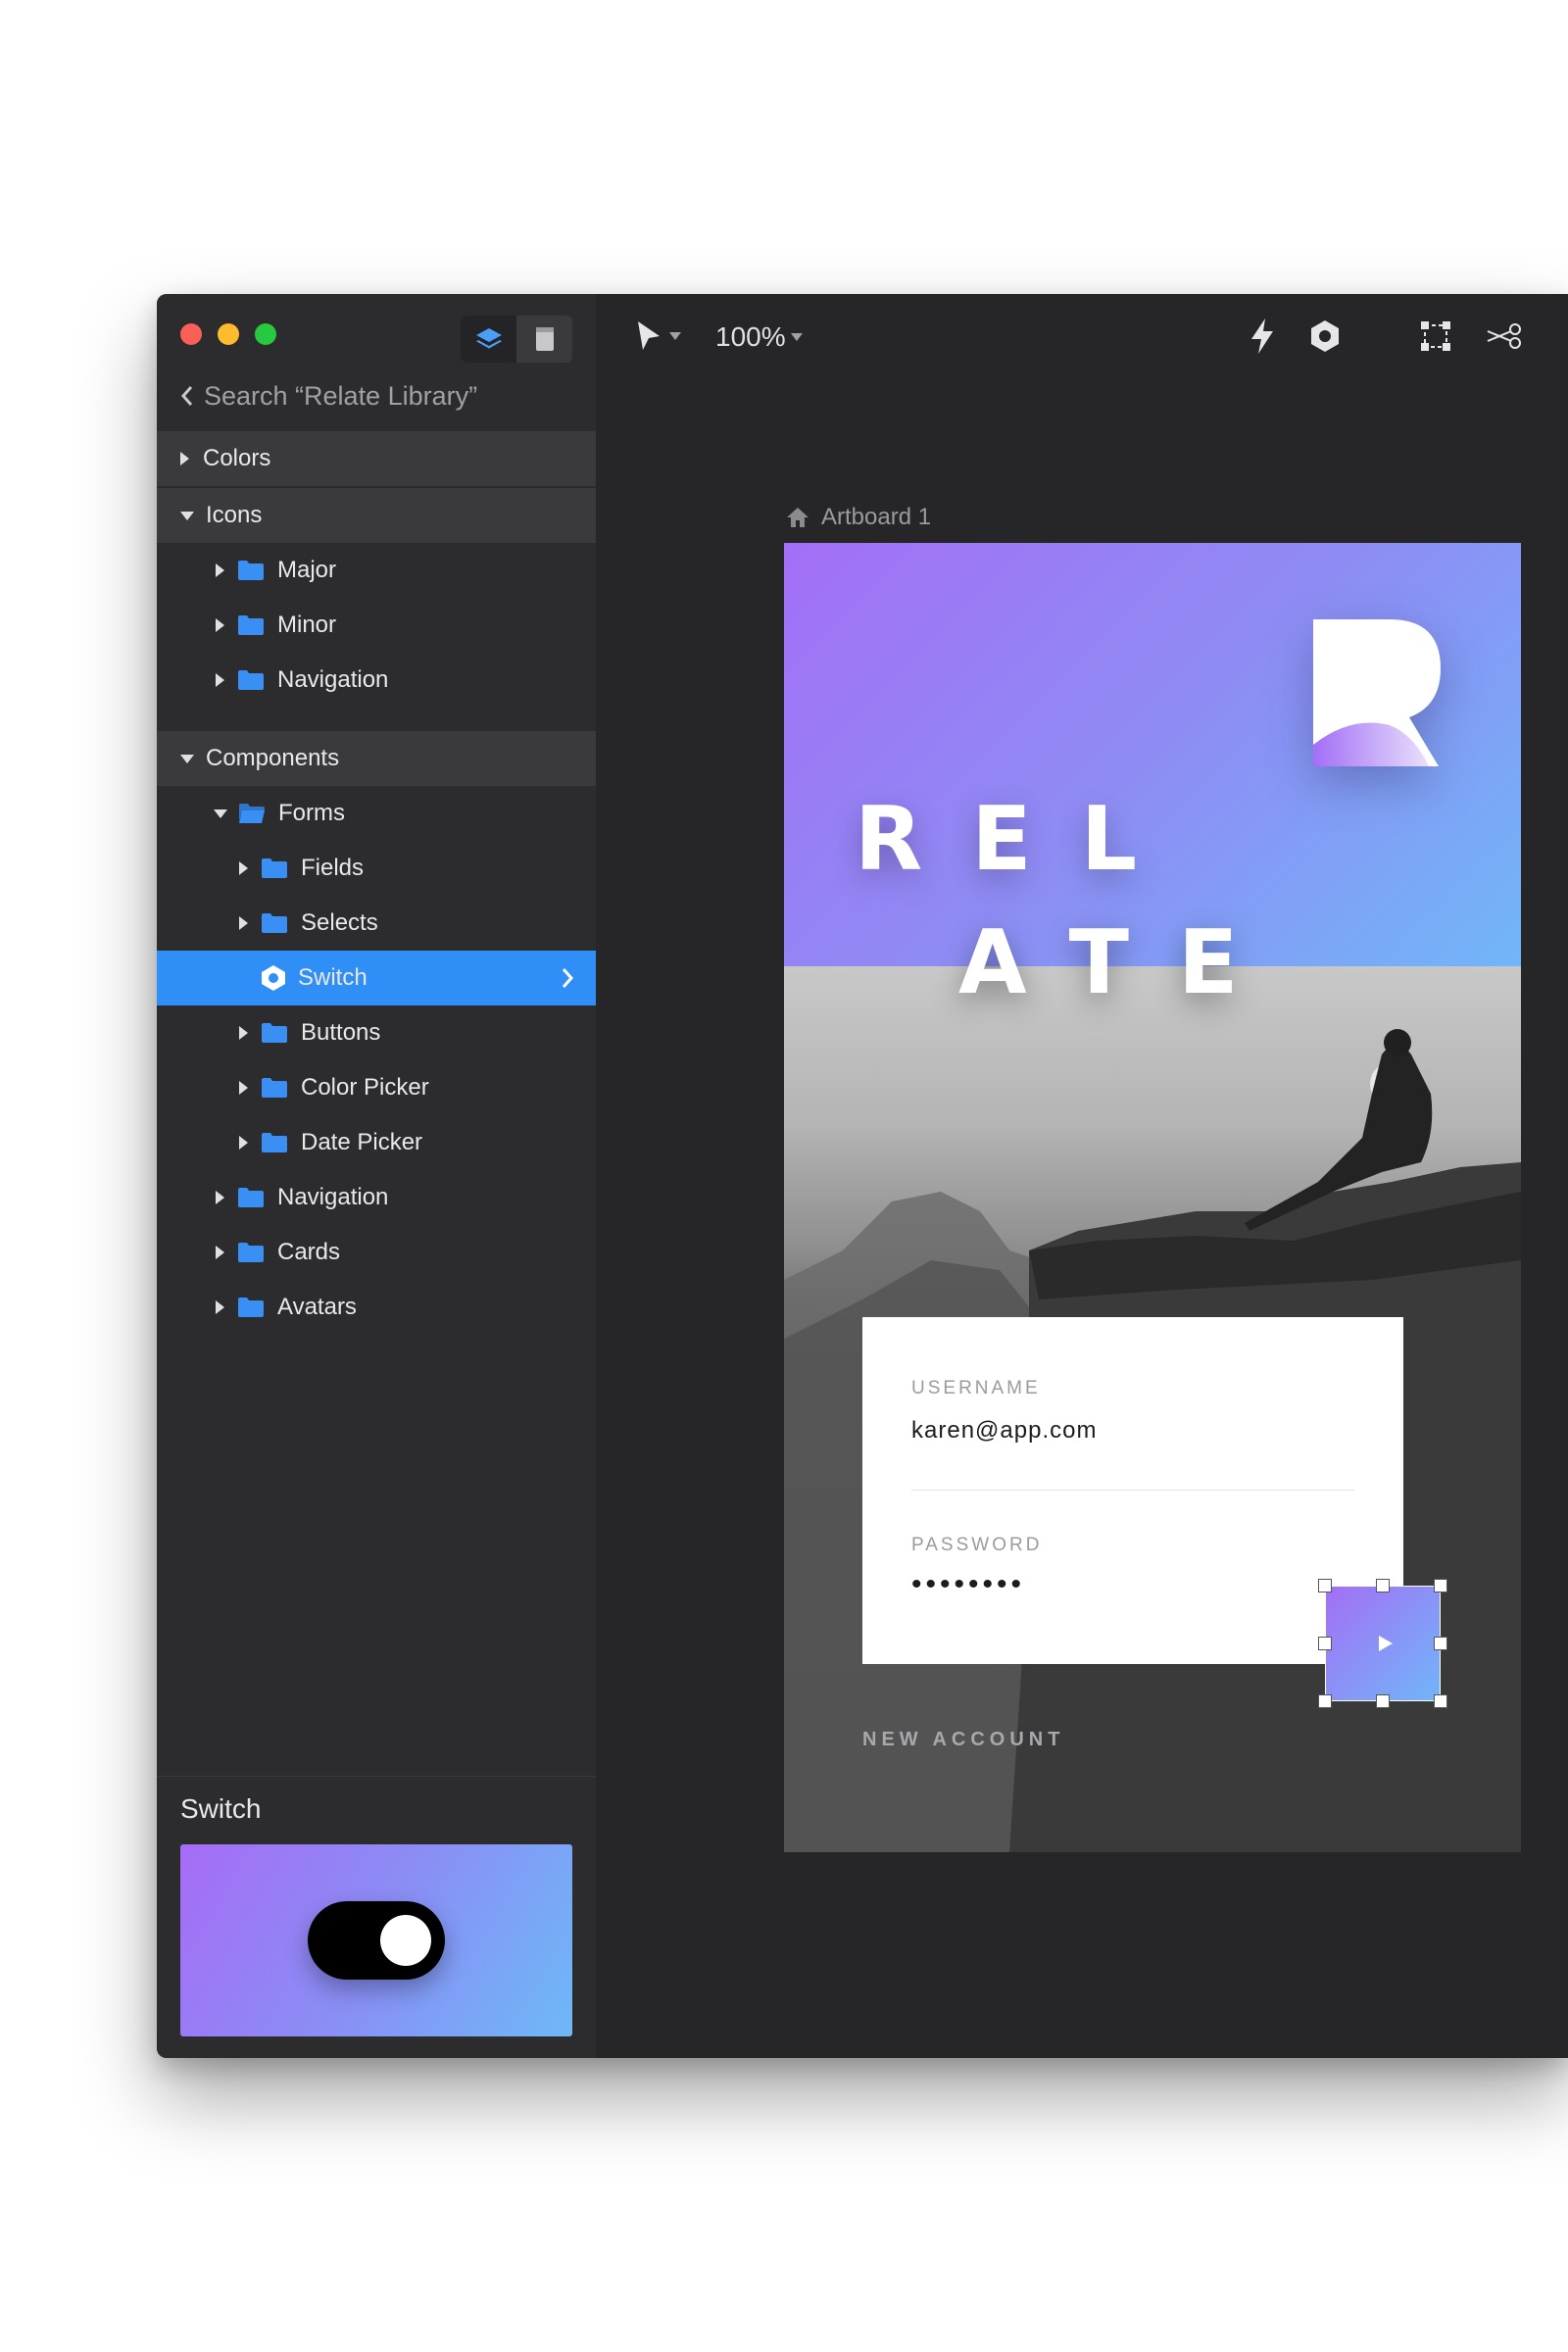  Describe the element at coordinates (341, 395) in the screenshot. I see `back-label: Search “Relate Library”` at that location.